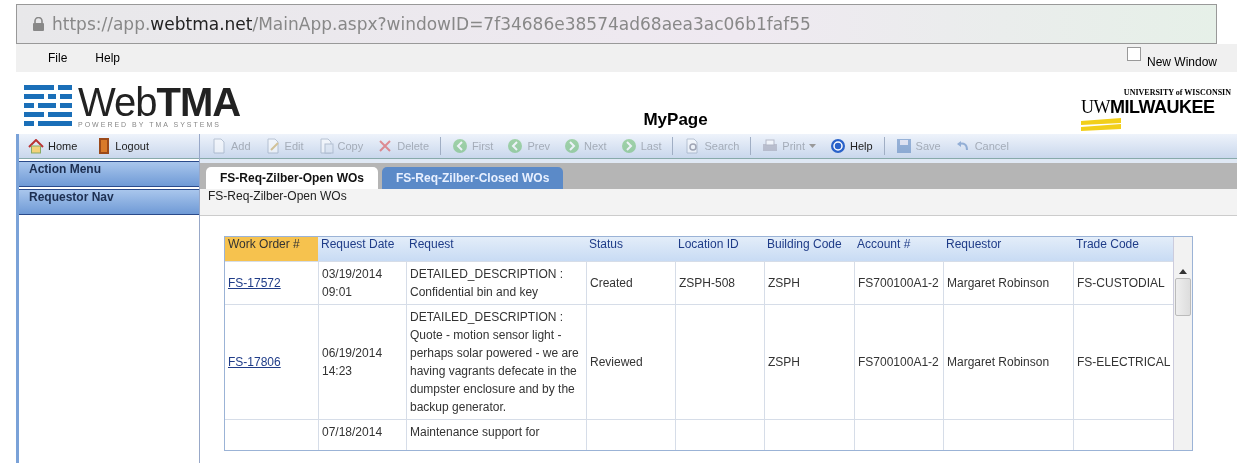 The height and width of the screenshot is (463, 1237). Describe the element at coordinates (1148, 107) in the screenshot. I see `uwm-logo-text: UWMILWAUKEE` at that location.